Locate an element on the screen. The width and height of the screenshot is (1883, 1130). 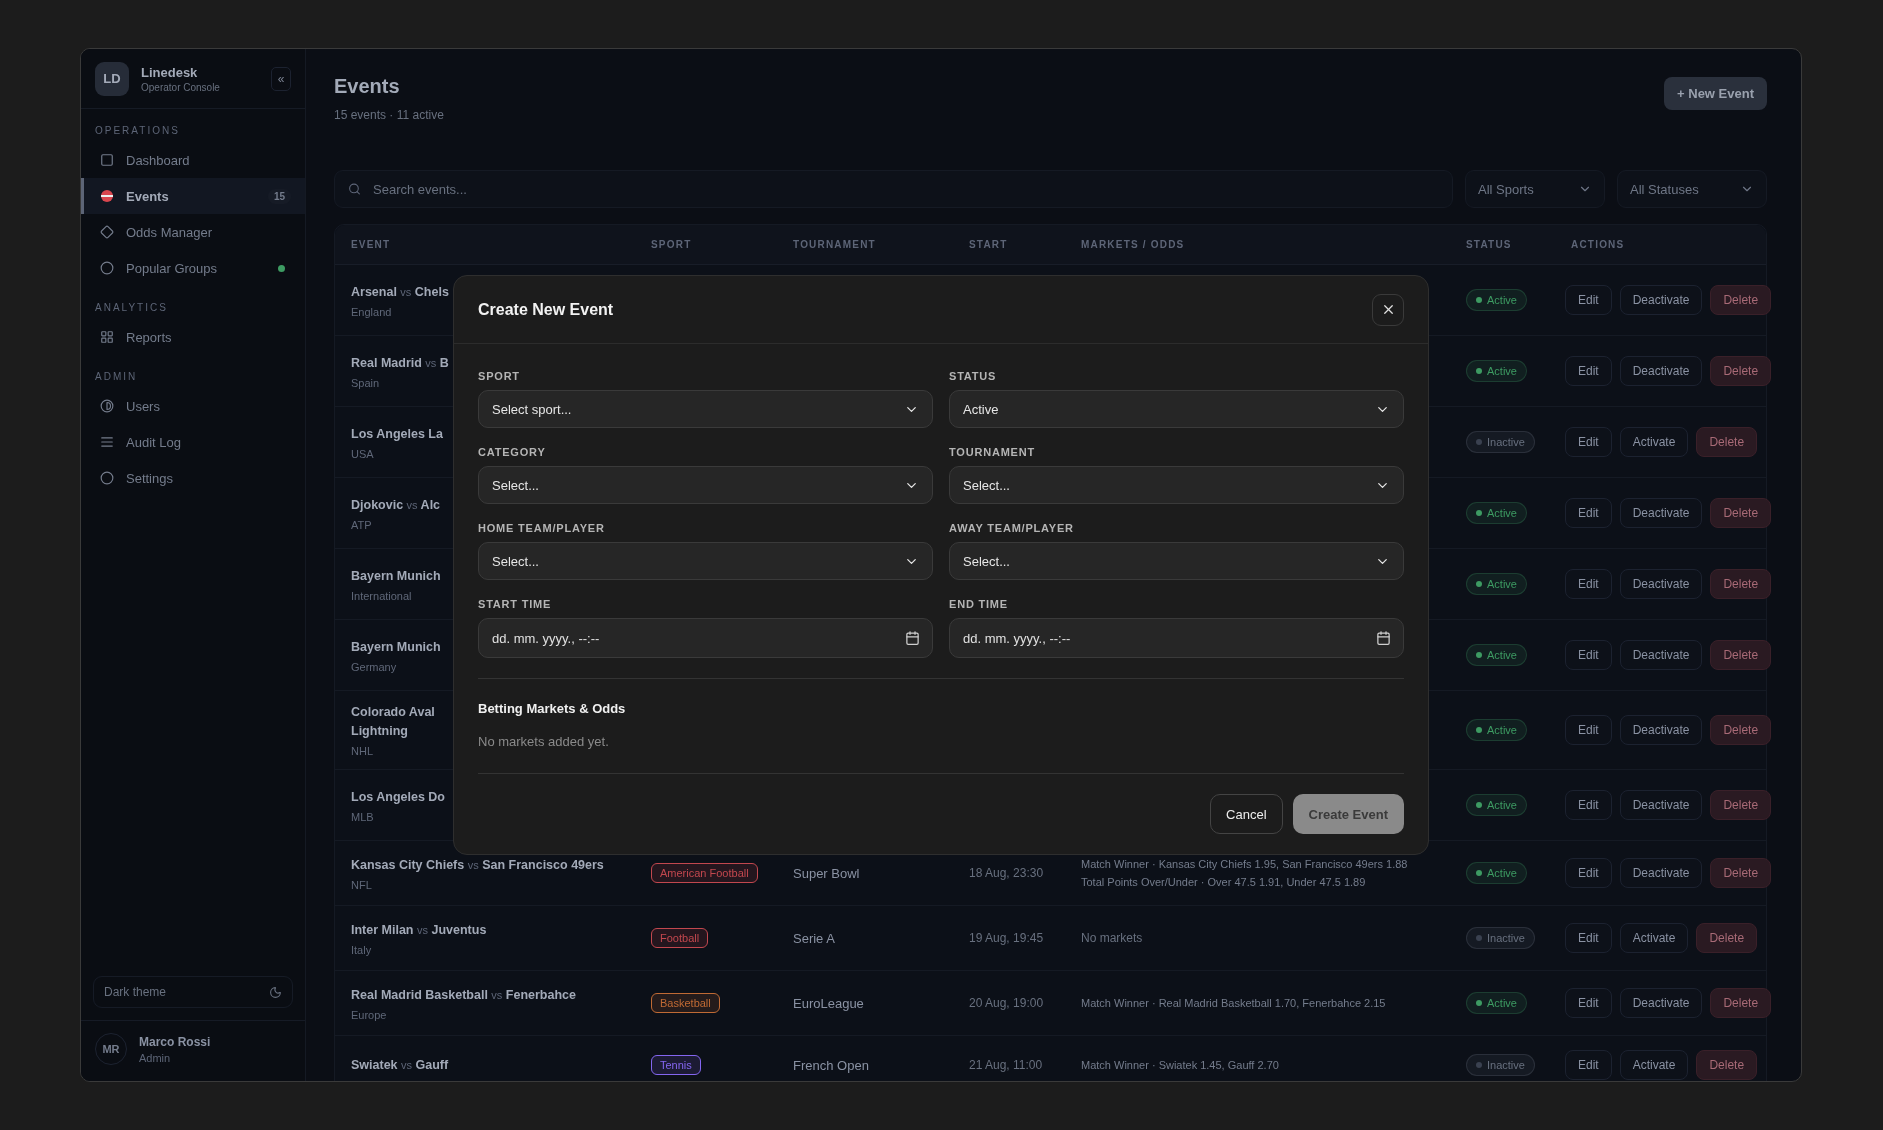
select-field: Active is located at coordinates (1176, 409).